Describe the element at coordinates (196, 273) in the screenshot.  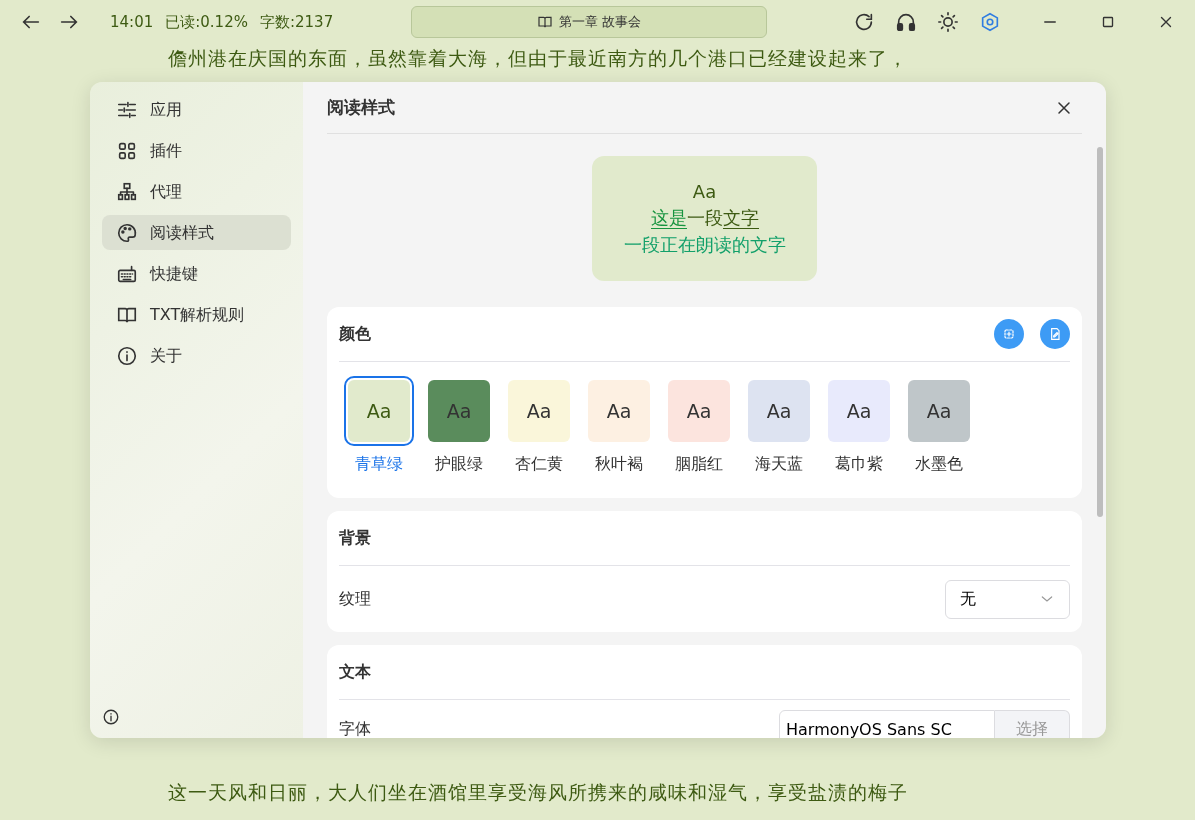
I see `sidebar-item: 快捷键` at that location.